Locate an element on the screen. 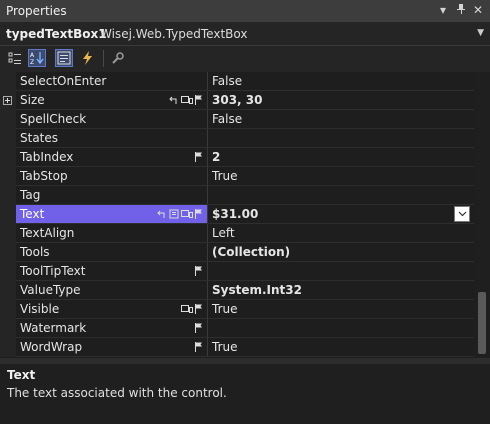 The image size is (490, 424). property-name: Watermark is located at coordinates (112, 328).